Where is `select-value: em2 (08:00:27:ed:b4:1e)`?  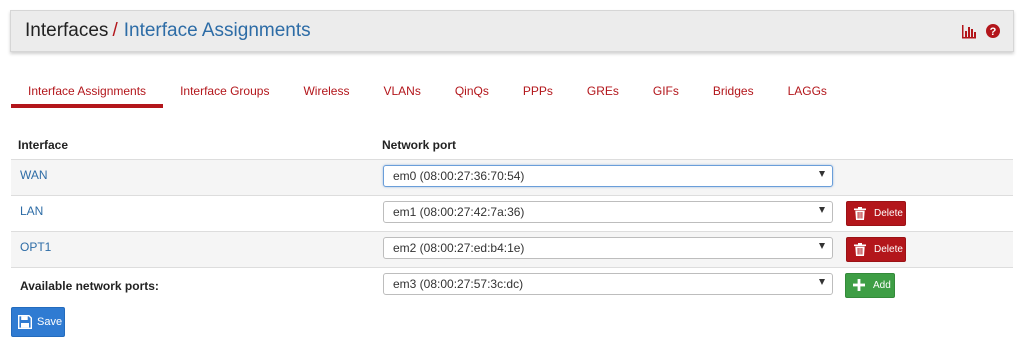
select-value: em2 (08:00:27:ed:b4:1e) is located at coordinates (459, 248).